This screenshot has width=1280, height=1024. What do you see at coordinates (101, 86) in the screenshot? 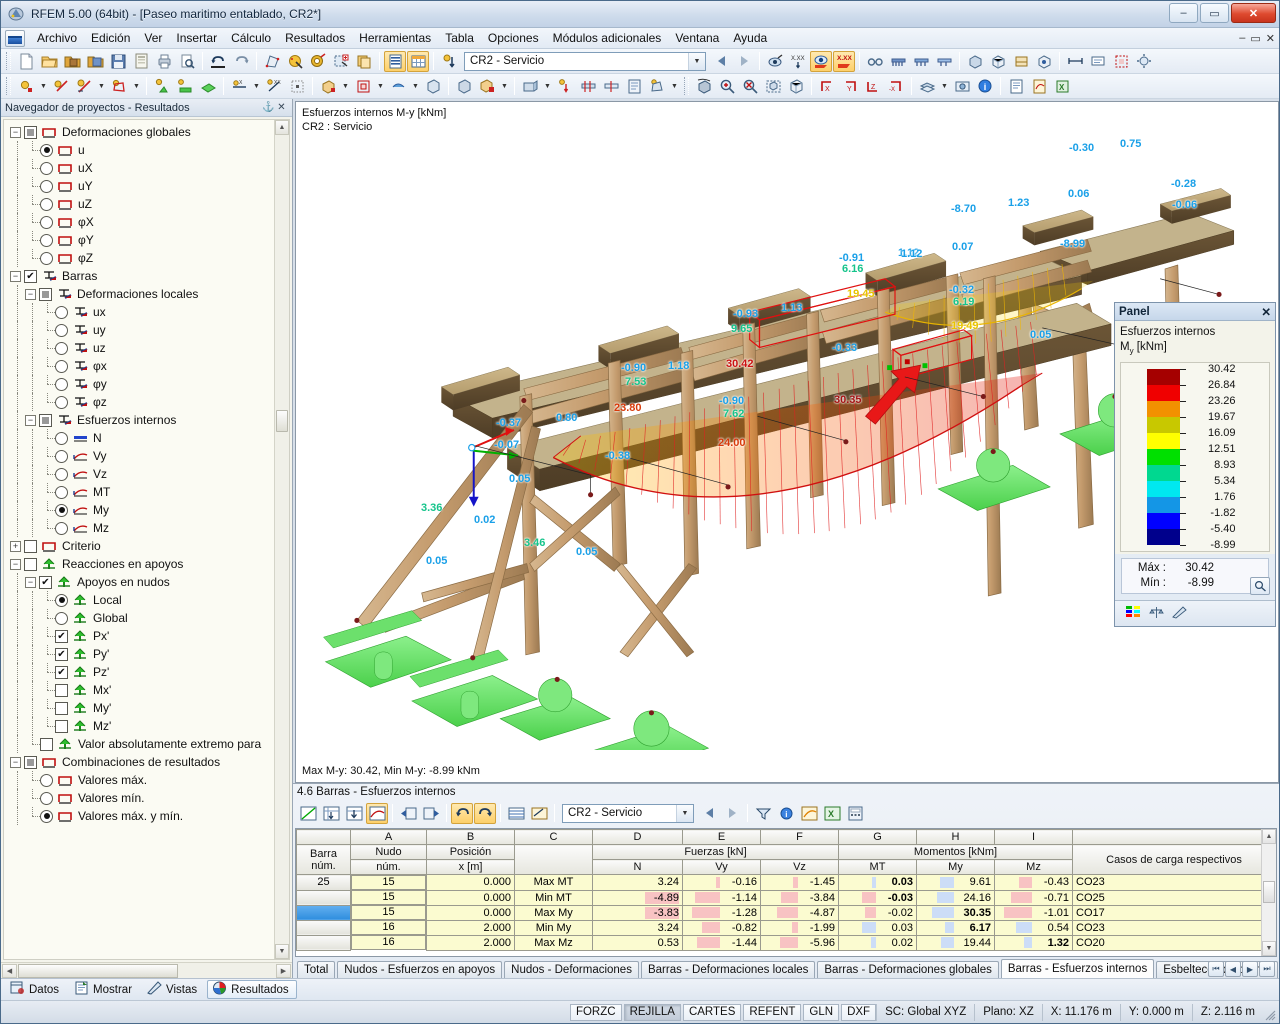
I see `new-member-dropdown-icon: ▼` at bounding box center [101, 86].